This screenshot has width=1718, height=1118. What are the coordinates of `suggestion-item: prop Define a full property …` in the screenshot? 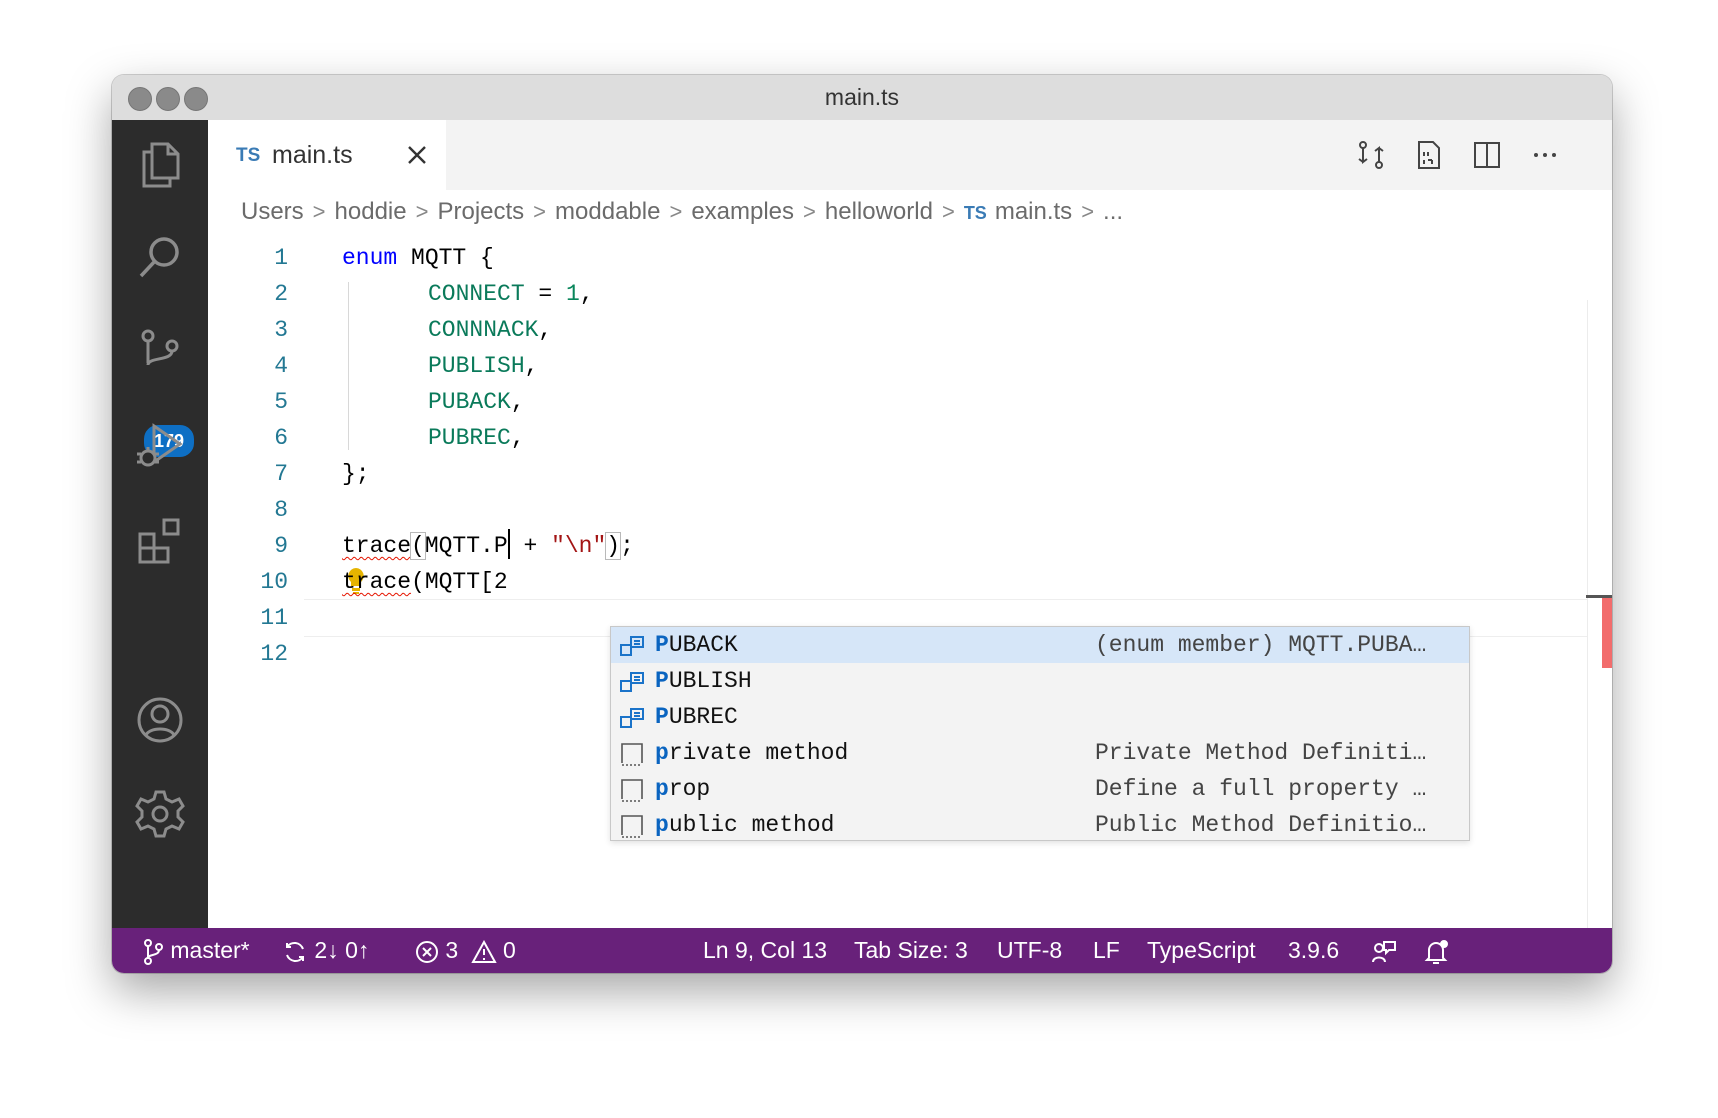 It's located at (1040, 789).